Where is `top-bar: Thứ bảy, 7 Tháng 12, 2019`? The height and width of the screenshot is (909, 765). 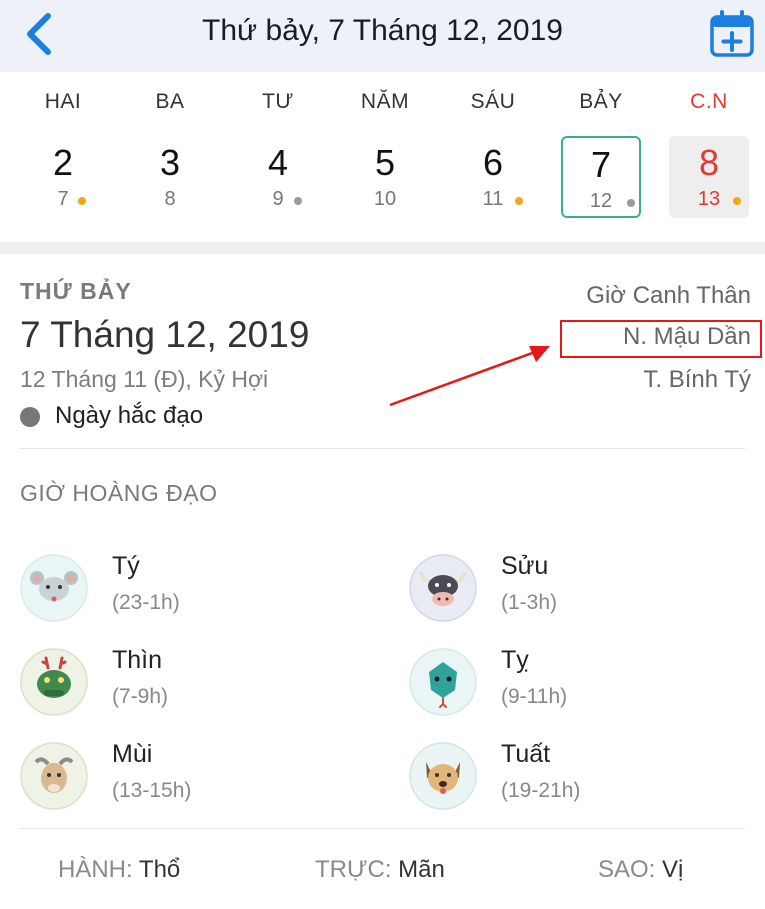 top-bar: Thứ bảy, 7 Tháng 12, 2019 is located at coordinates (382, 36).